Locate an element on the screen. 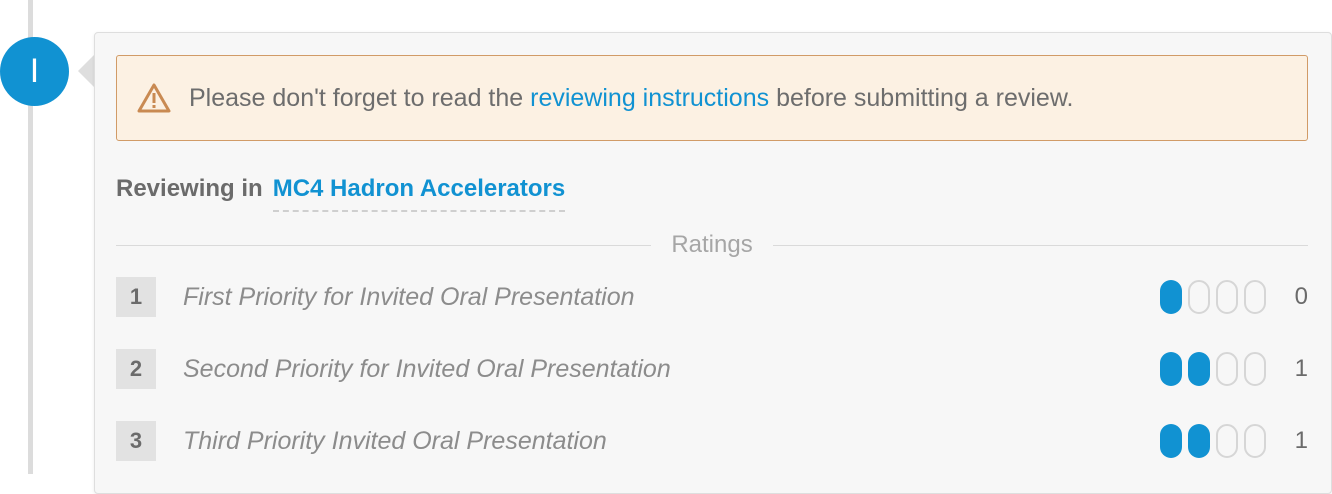 The width and height of the screenshot is (1332, 494). ratings-divider: Ratings is located at coordinates (712, 245).